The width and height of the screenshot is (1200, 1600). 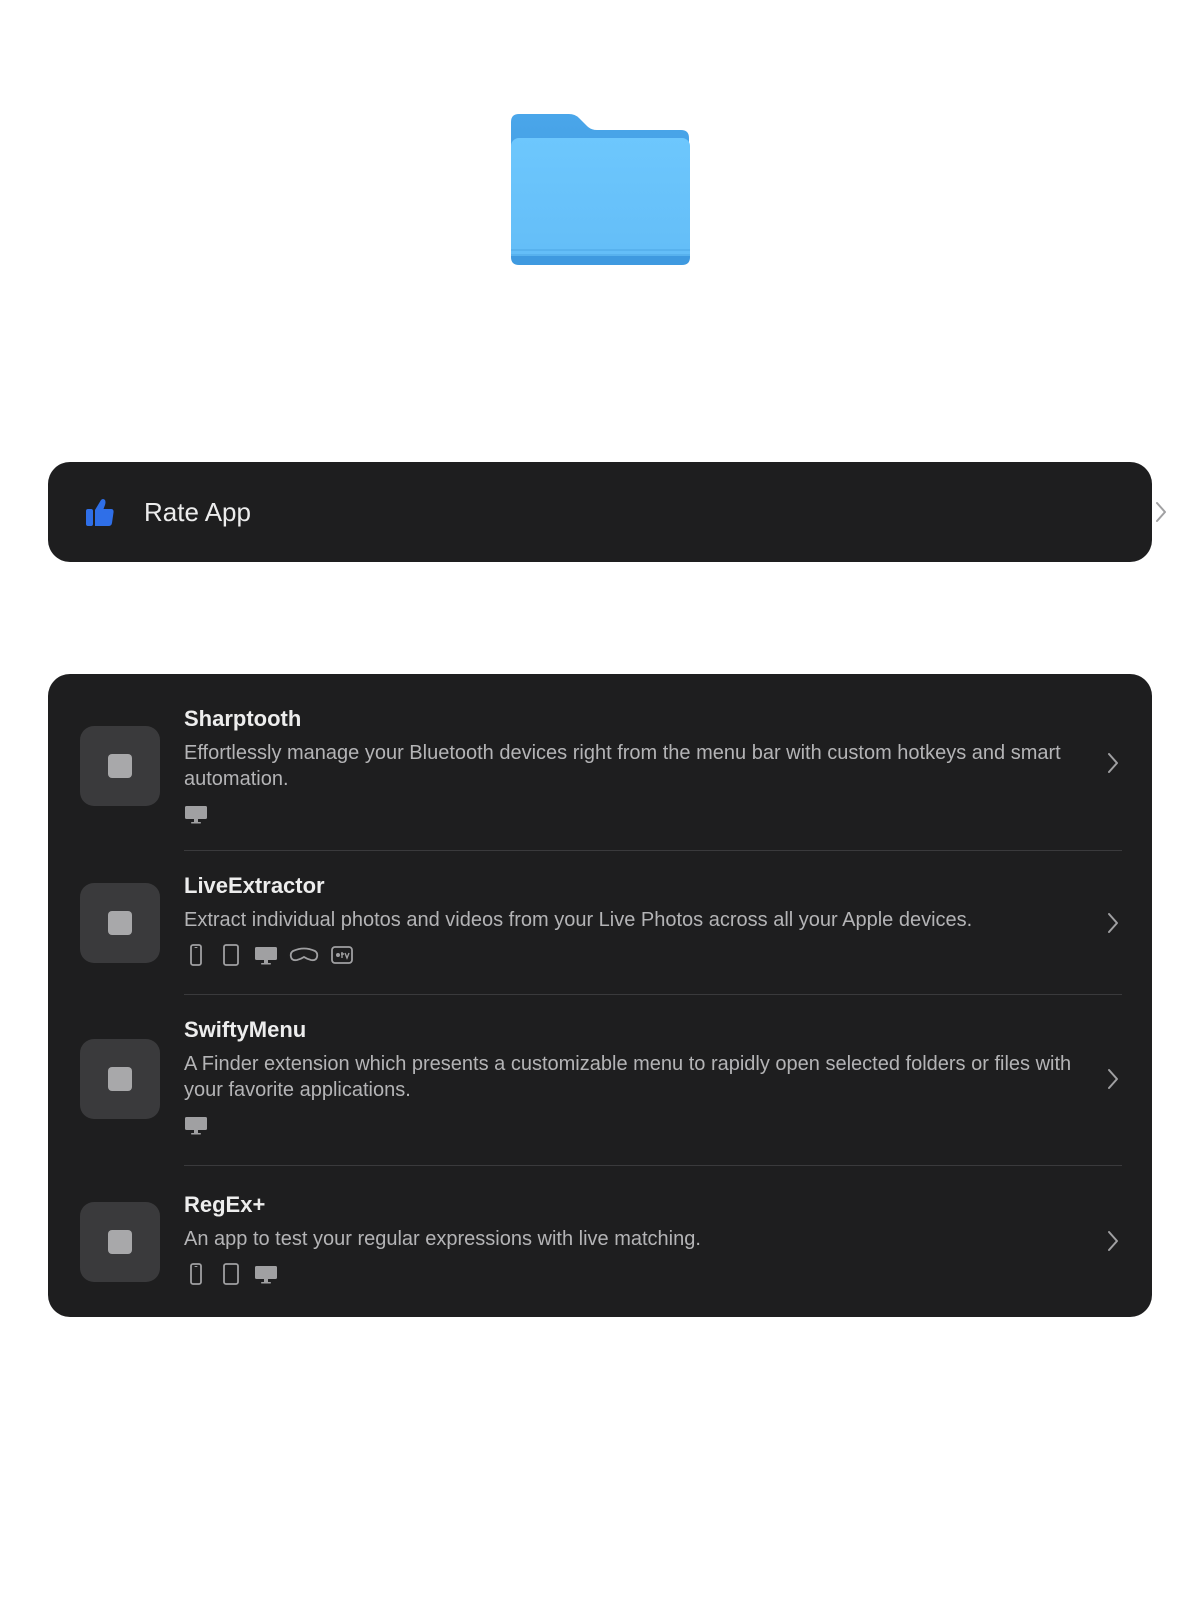 What do you see at coordinates (600, 189) in the screenshot?
I see `folder-icon` at bounding box center [600, 189].